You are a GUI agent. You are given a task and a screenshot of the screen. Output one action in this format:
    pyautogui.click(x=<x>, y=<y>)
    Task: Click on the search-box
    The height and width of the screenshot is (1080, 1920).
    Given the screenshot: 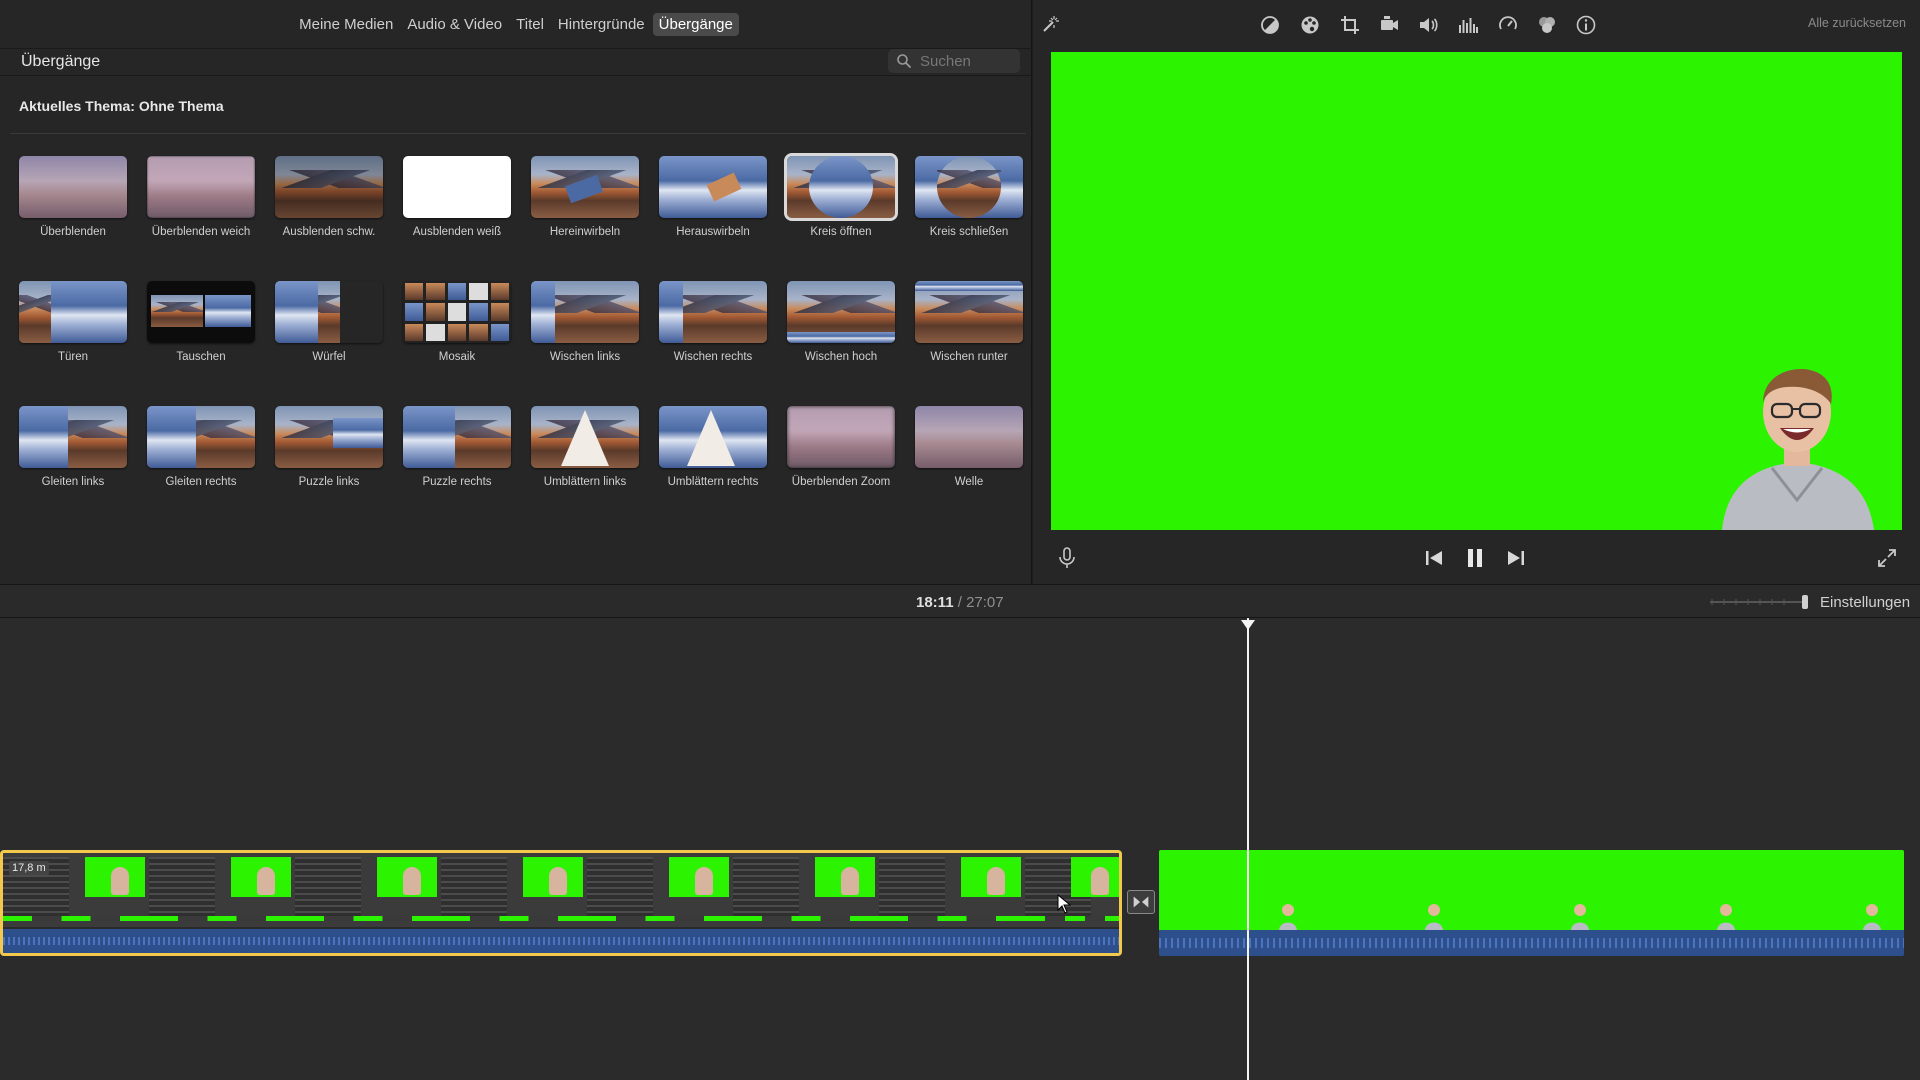 What is the action you would take?
    pyautogui.click(x=954, y=61)
    